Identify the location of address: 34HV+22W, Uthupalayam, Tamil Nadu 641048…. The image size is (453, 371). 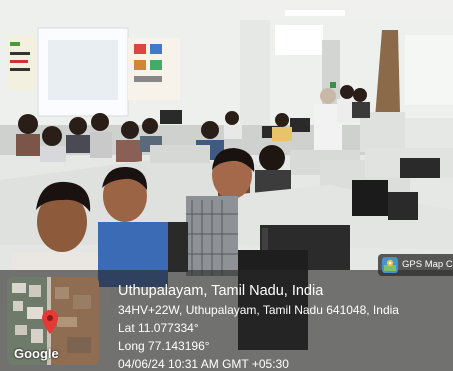
(258, 310).